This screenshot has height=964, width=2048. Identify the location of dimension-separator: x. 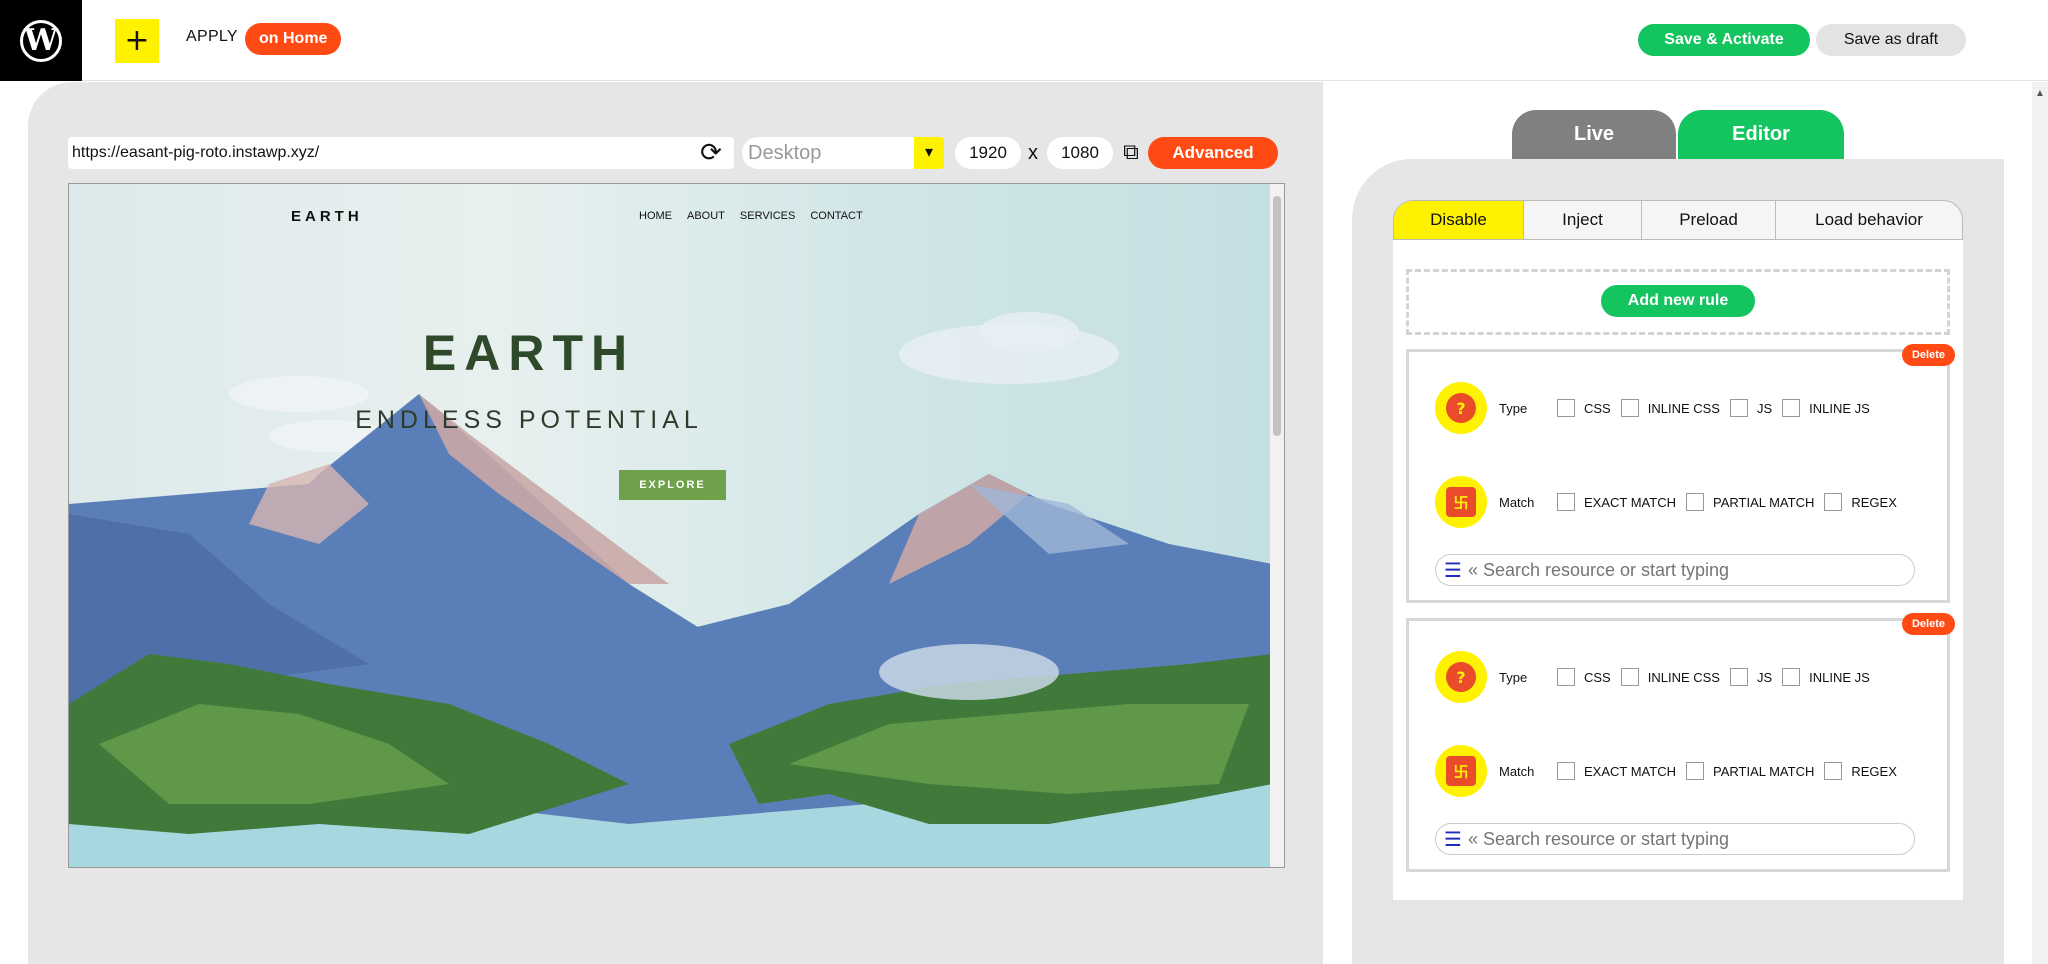
(1033, 153).